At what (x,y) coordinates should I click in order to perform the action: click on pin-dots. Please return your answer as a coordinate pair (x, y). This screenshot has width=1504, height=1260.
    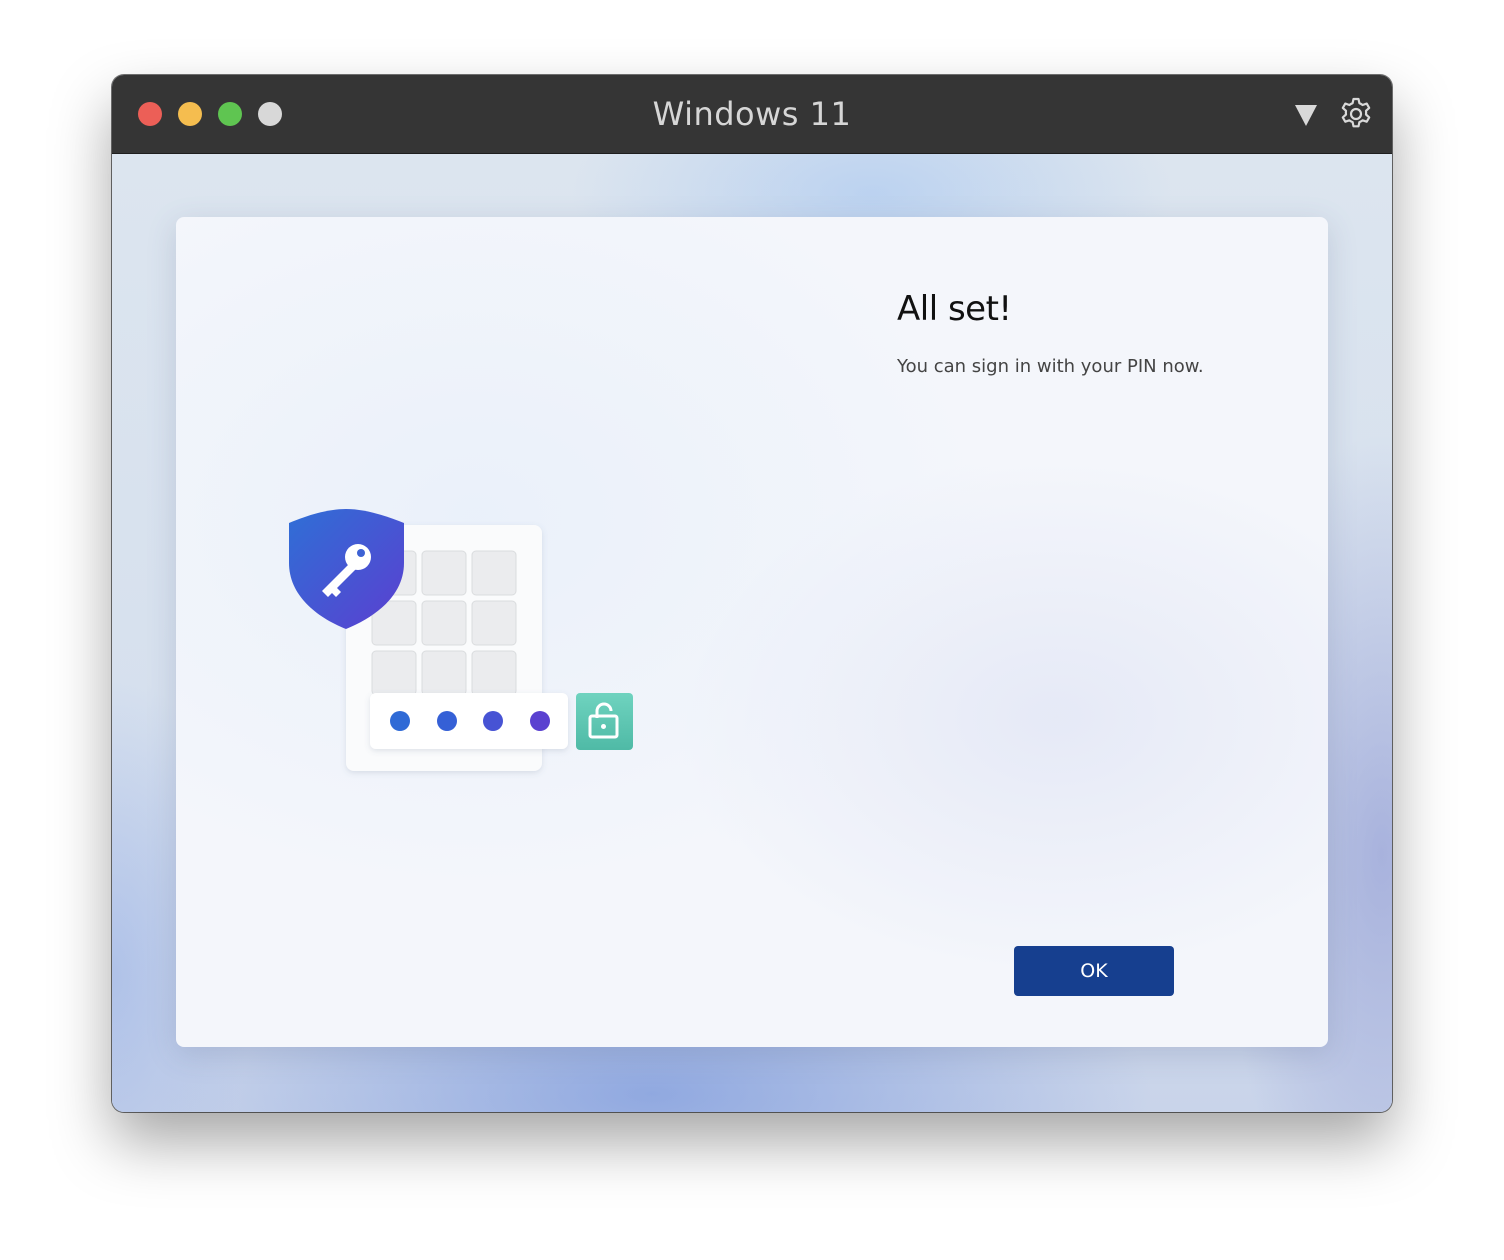
    Looking at the image, I should click on (469, 721).